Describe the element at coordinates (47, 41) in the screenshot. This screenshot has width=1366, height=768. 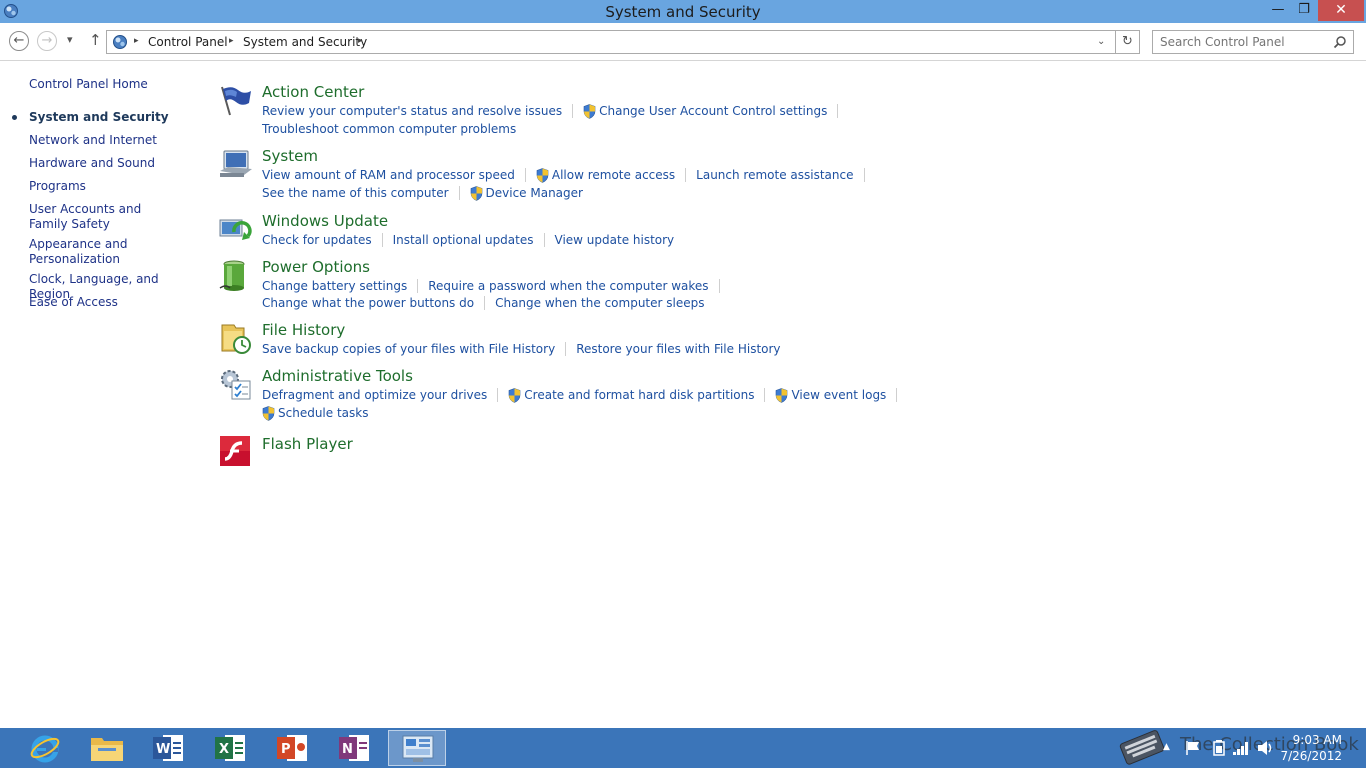
I see `forward-button: →` at that location.